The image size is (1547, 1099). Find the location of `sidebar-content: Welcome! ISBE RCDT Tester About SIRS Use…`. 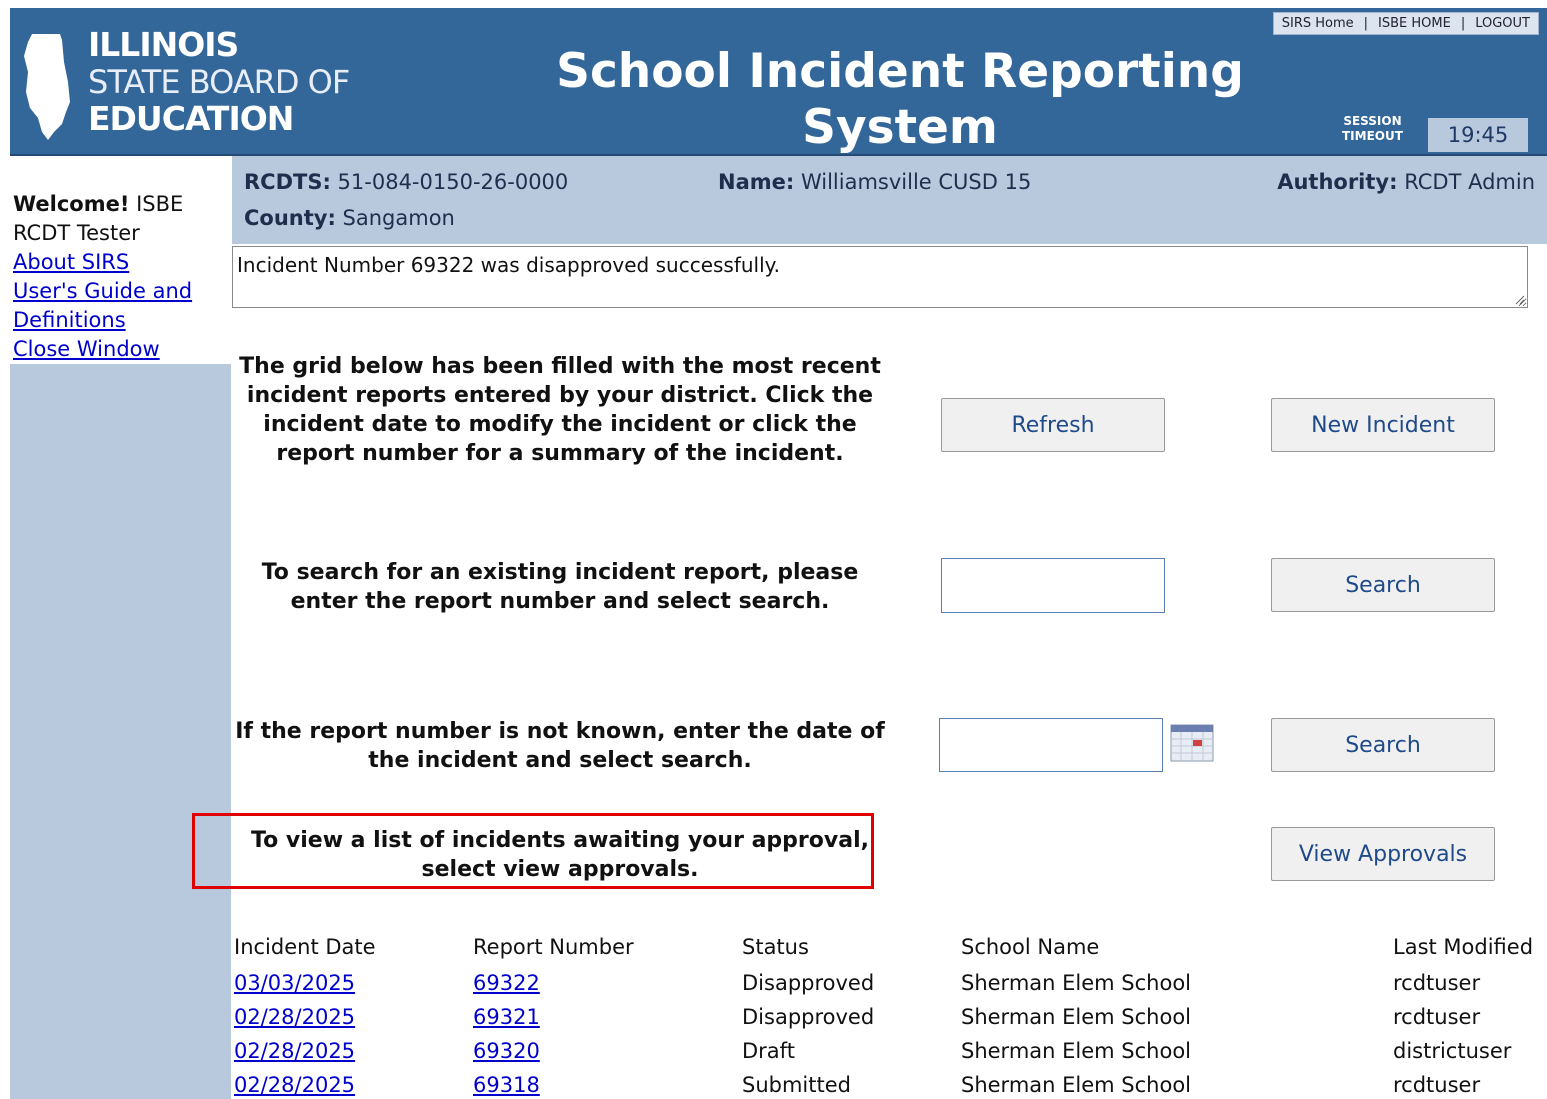

sidebar-content: Welcome! ISBE RCDT Tester About SIRS Use… is located at coordinates (120, 260).